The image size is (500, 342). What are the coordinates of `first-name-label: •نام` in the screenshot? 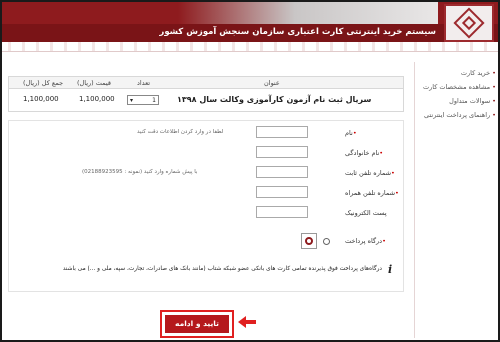 It's located at (351, 133).